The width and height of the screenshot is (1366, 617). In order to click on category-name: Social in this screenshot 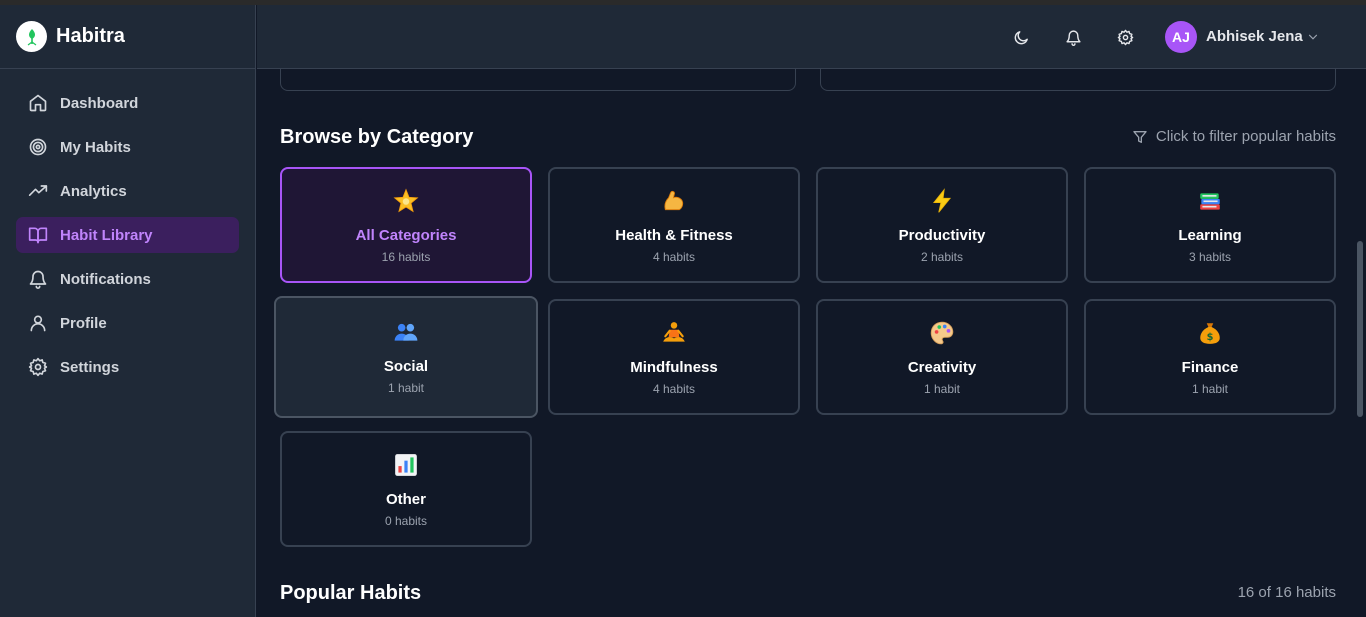, I will do `click(406, 366)`.